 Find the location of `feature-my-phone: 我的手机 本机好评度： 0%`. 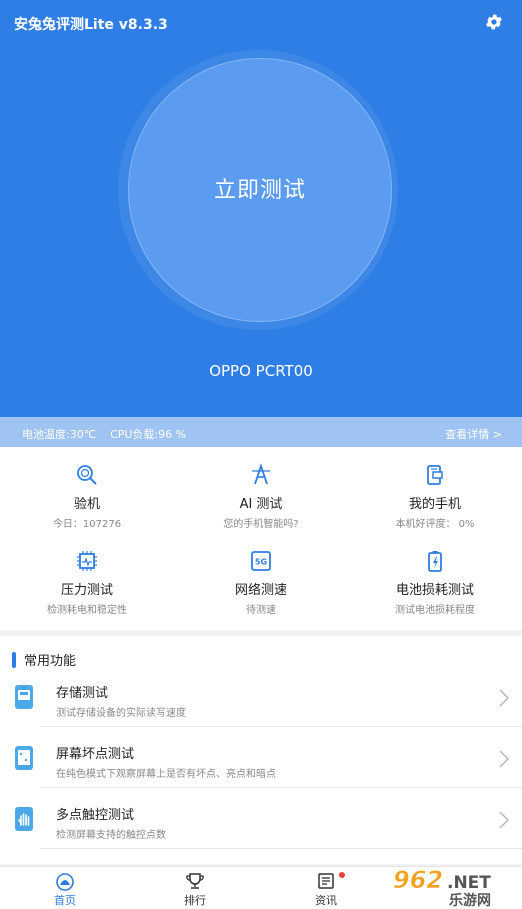

feature-my-phone: 我的手机 本机好评度： 0% is located at coordinates (435, 506).